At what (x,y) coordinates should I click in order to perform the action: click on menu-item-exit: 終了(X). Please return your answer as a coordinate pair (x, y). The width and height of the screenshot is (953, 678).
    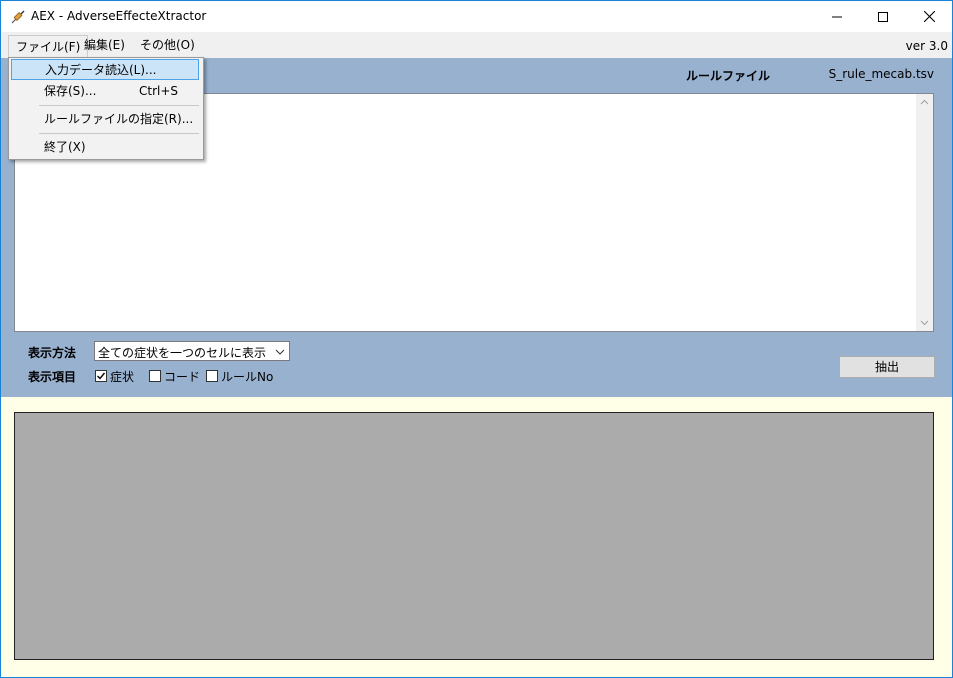
    Looking at the image, I should click on (105, 147).